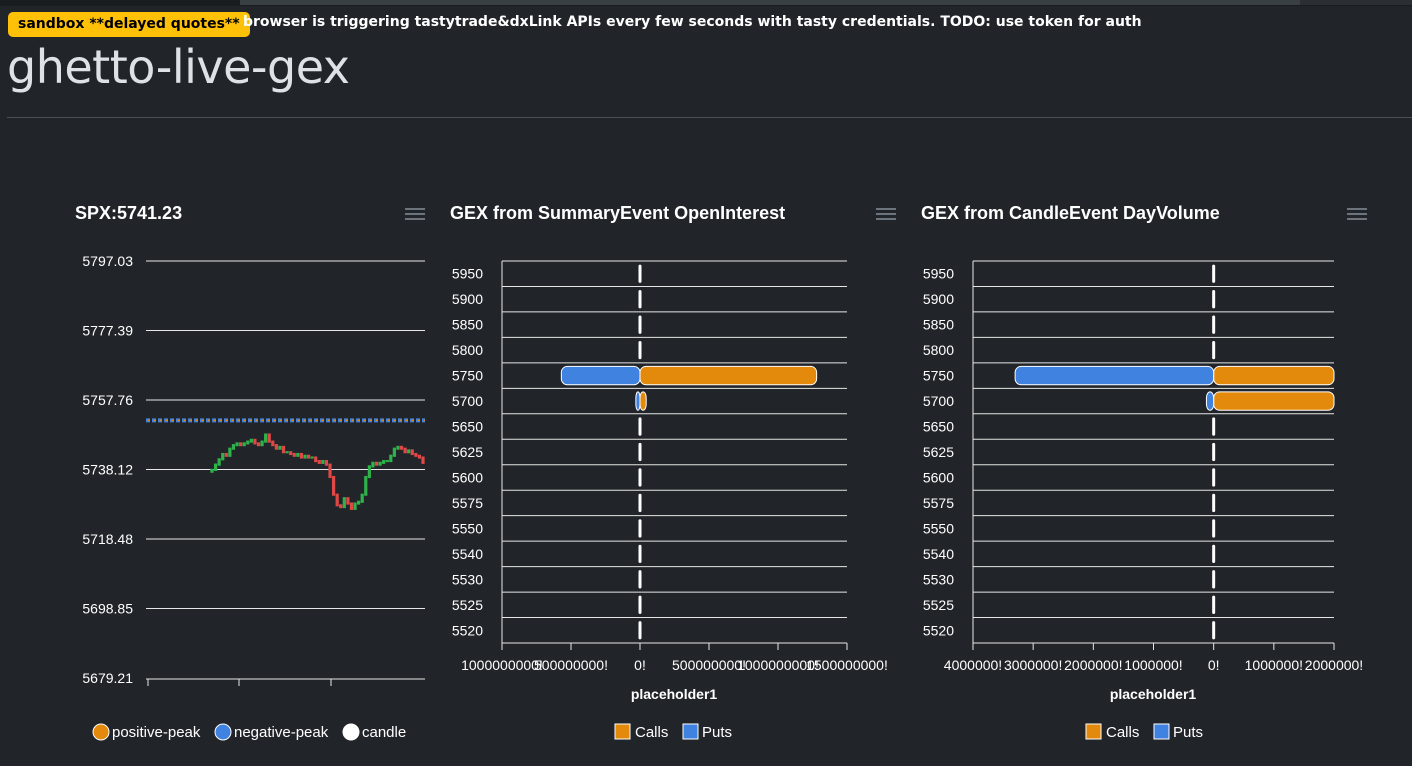 This screenshot has height=766, width=1412. I want to click on y-tick-label: 5738.12, so click(107, 470).